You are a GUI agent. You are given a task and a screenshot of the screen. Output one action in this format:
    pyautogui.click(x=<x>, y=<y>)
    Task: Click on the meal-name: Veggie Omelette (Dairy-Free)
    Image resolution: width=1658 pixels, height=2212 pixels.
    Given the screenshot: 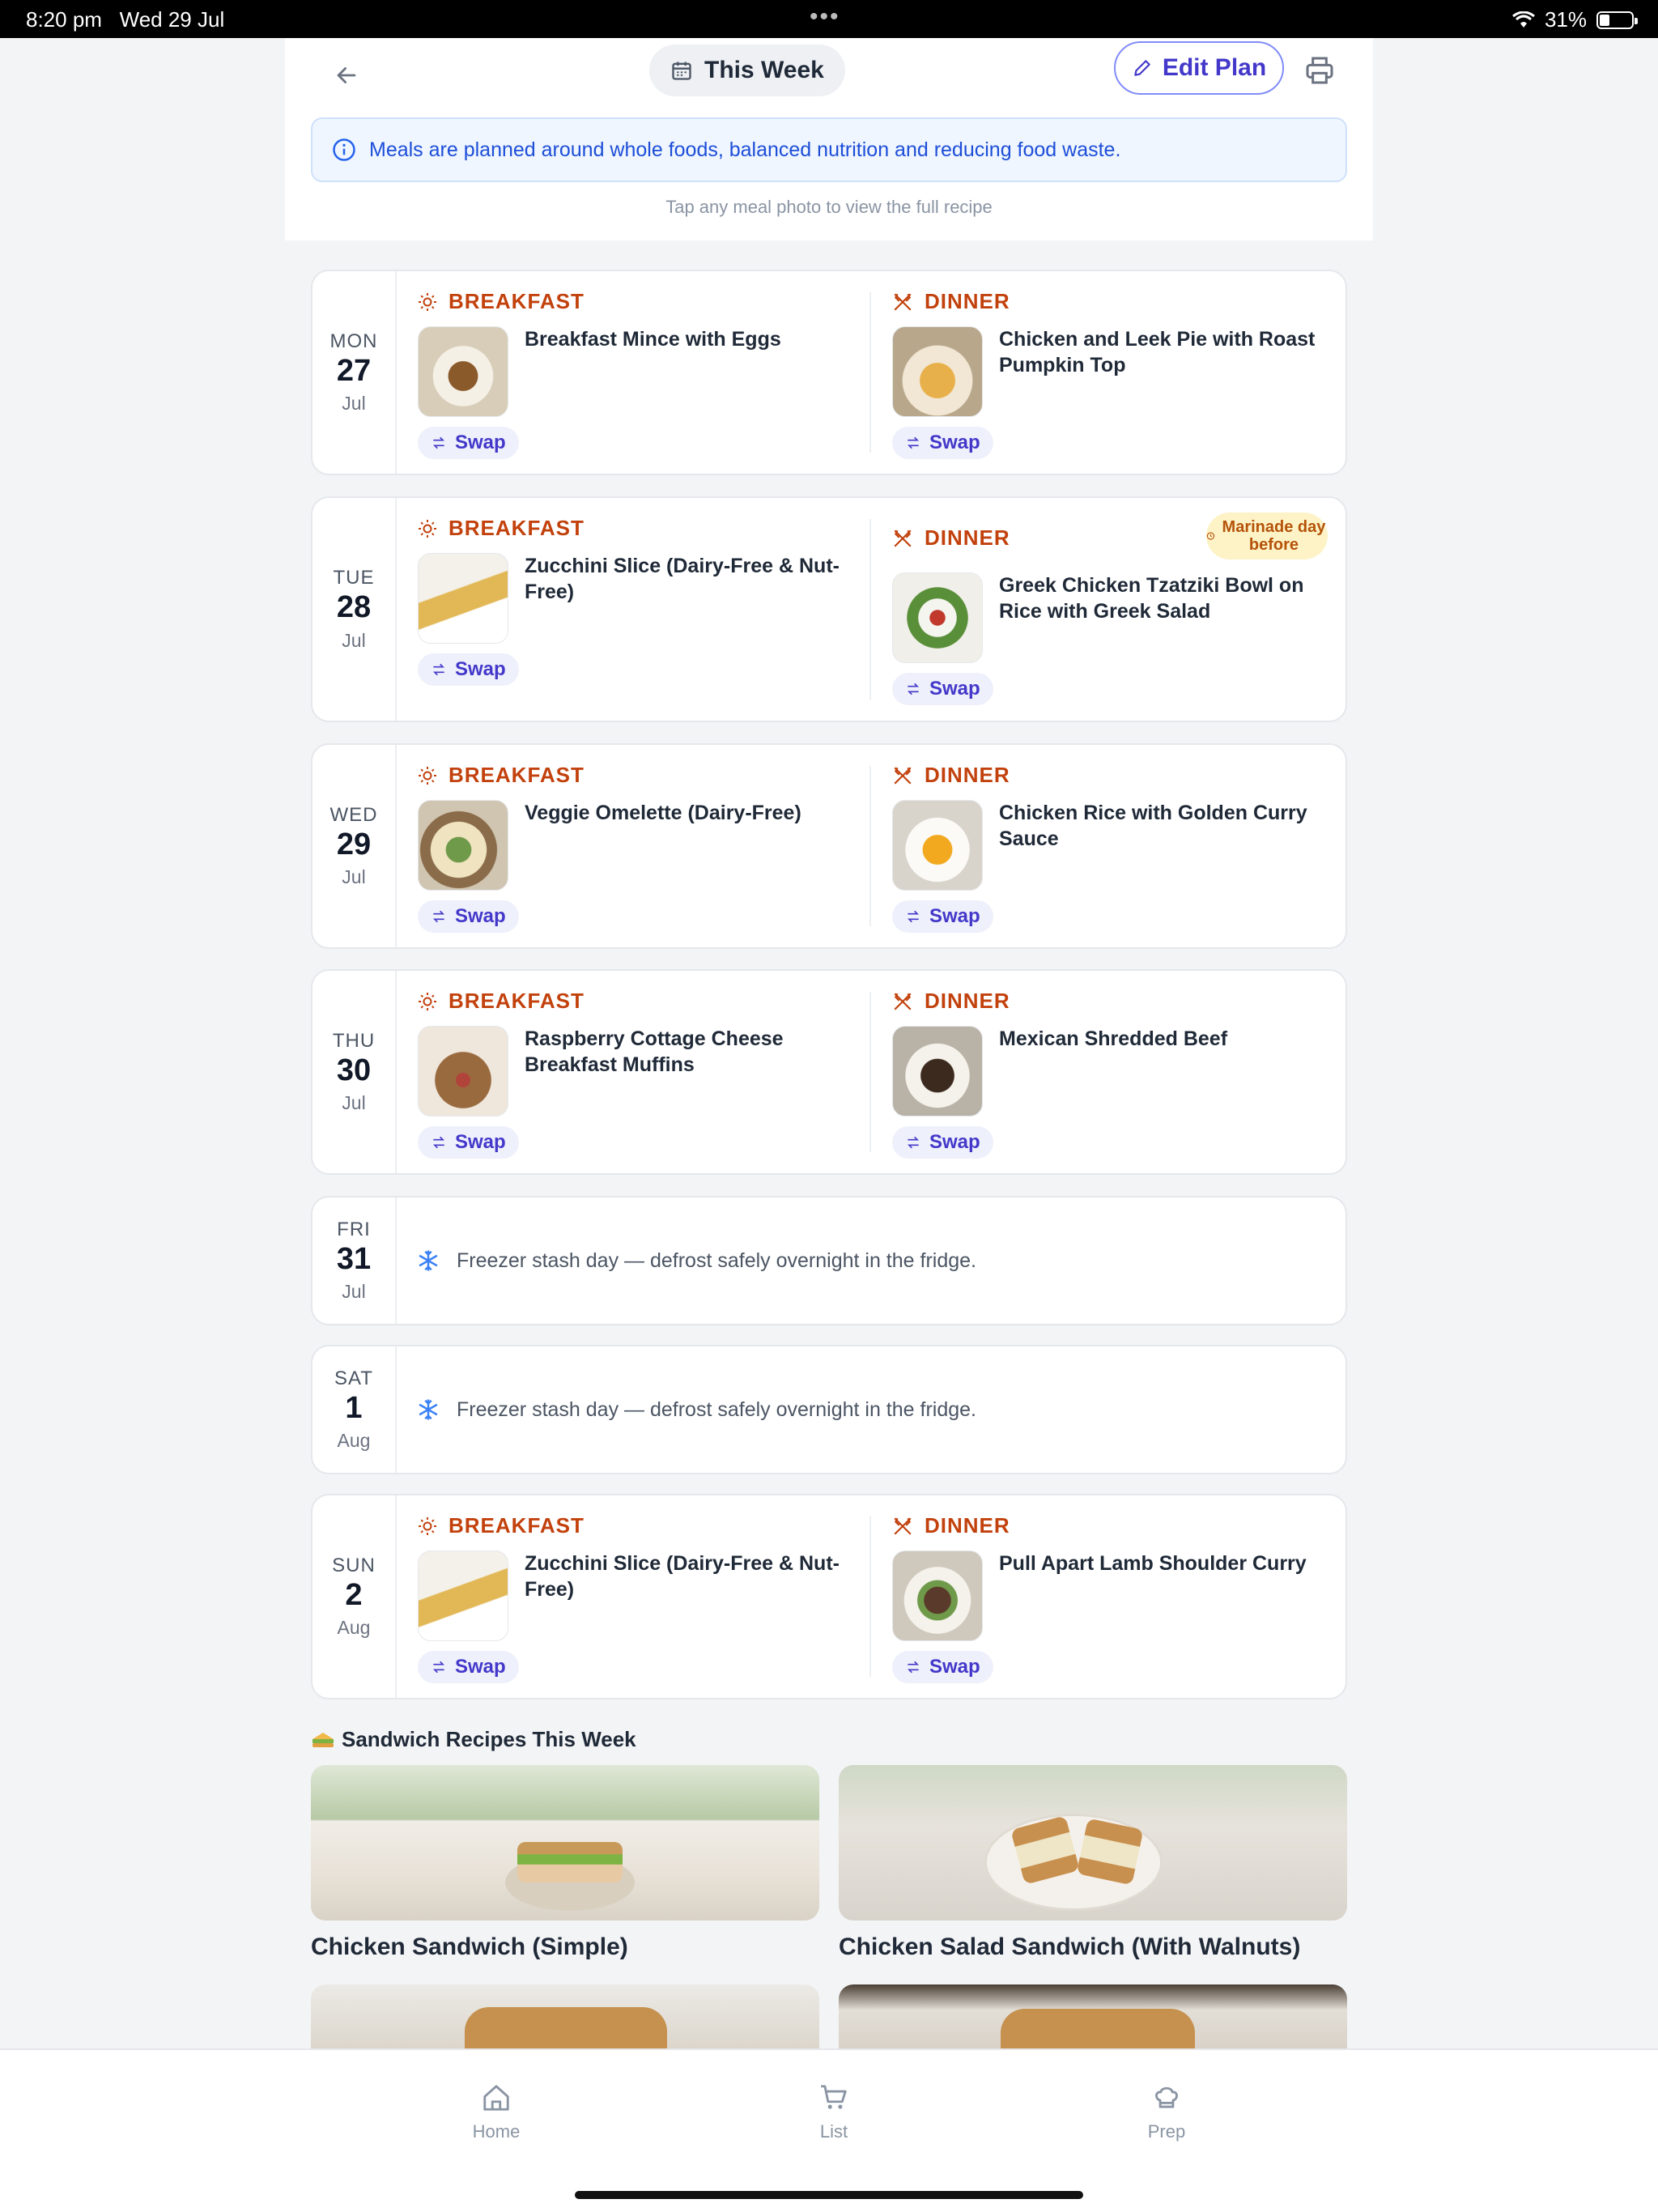 What is the action you would take?
    pyautogui.click(x=685, y=813)
    